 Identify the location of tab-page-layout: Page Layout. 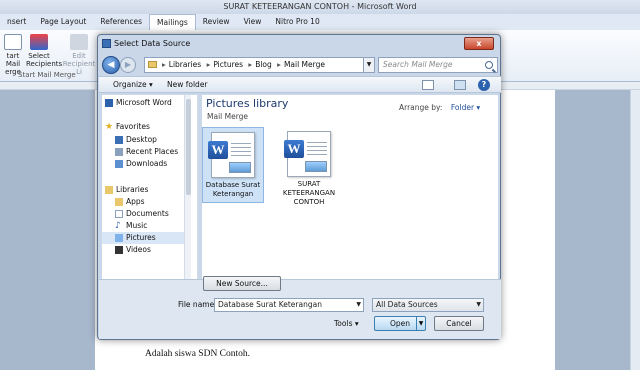
(63, 22).